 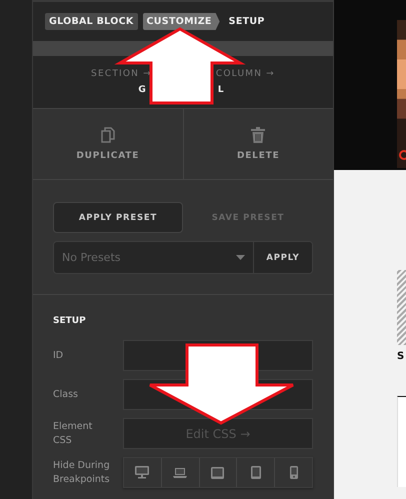 What do you see at coordinates (245, 74) in the screenshot?
I see `breadcrumb-link: COLUMN →` at bounding box center [245, 74].